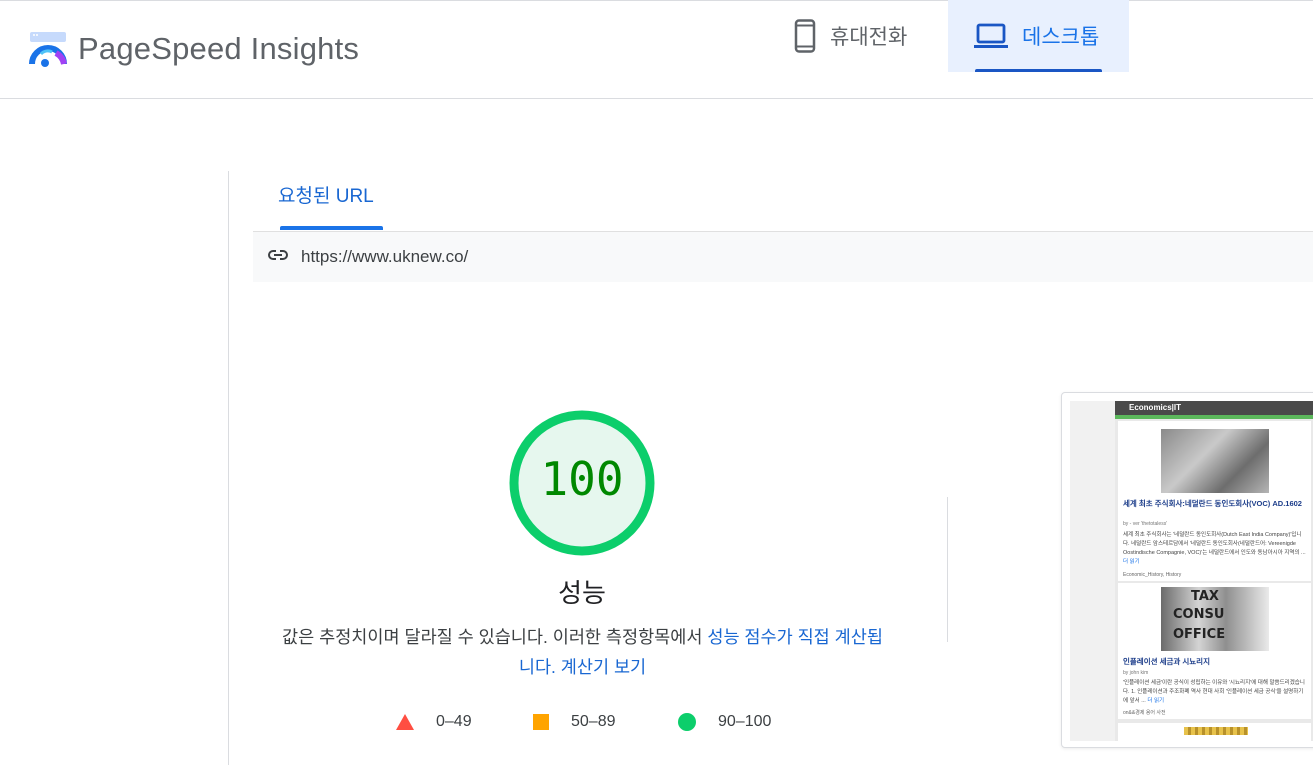  I want to click on post-tags: Economic_History, History, so click(1152, 575).